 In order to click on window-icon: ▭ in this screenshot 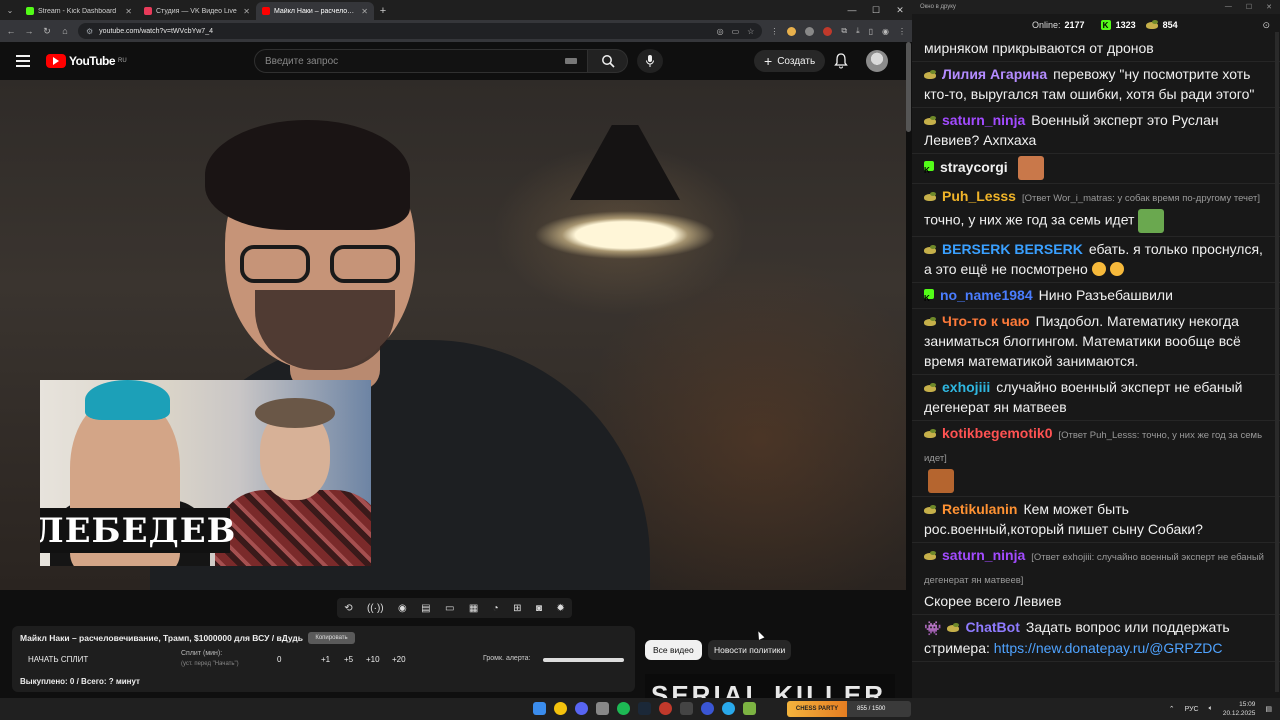, I will do `click(449, 608)`.